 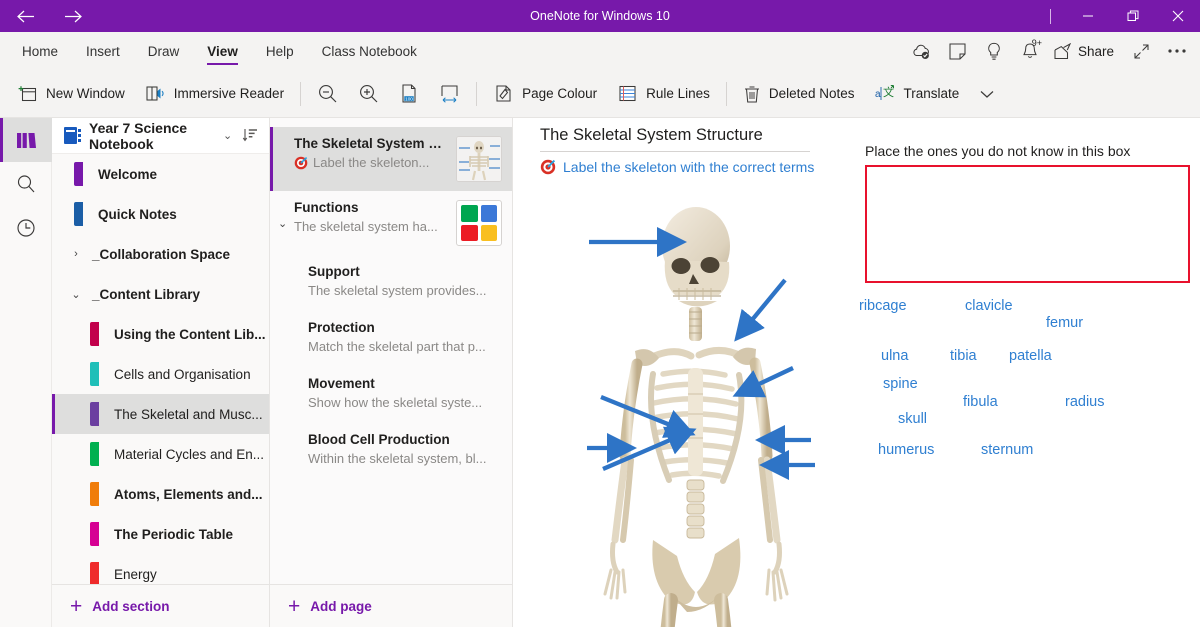 I want to click on word-femur: femur, so click(x=1064, y=323).